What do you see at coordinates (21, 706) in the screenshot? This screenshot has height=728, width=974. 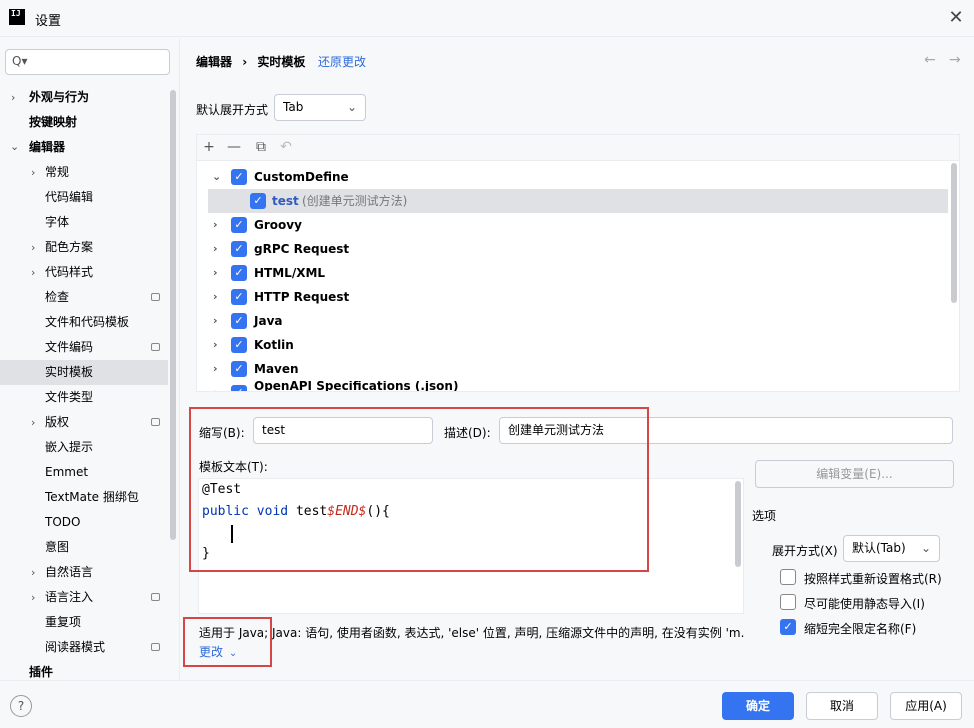 I see `help-icon: ?` at bounding box center [21, 706].